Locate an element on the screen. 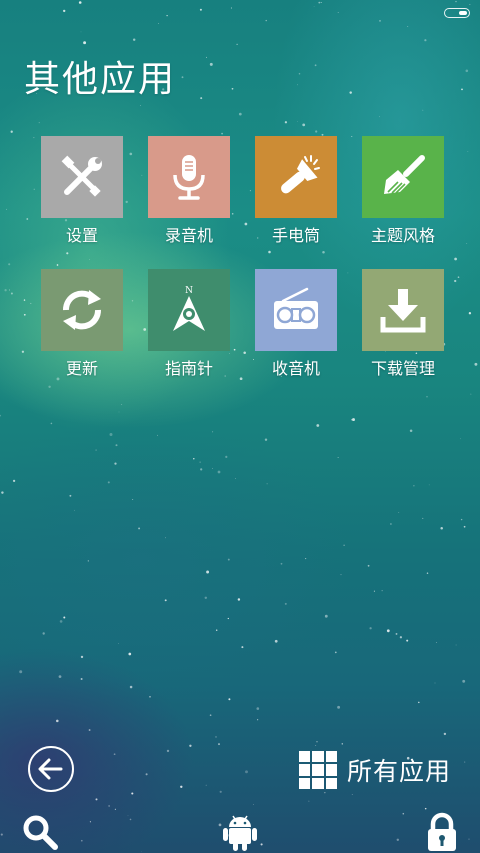  brush-icon is located at coordinates (404, 174).